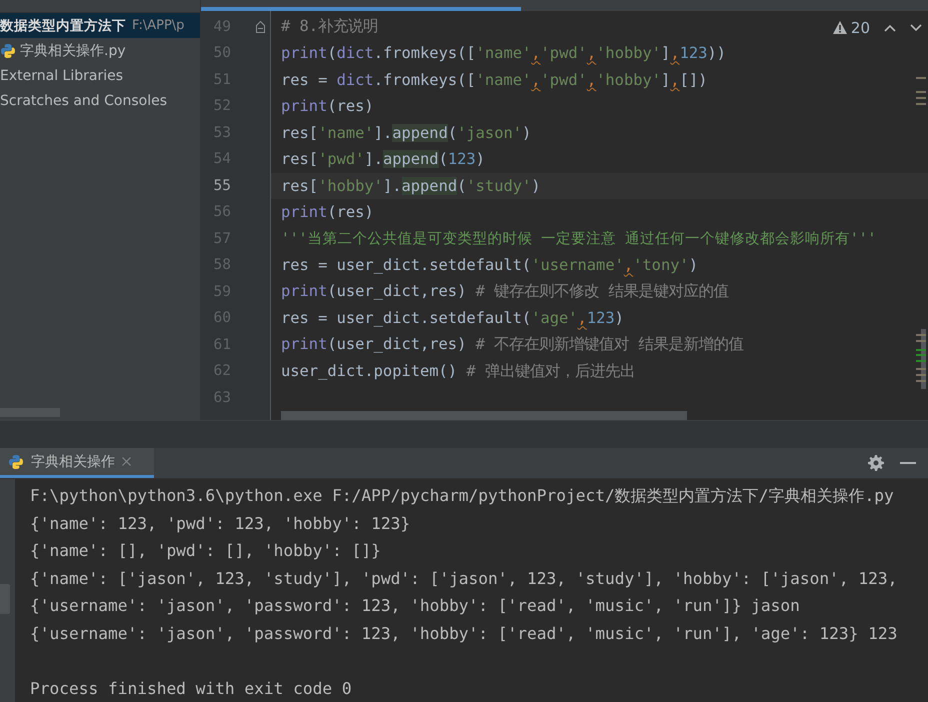 This screenshot has width=928, height=702. What do you see at coordinates (206, 551) in the screenshot?
I see `output-line: {'name': [], 'pwd': [], 'hobby': []}` at bounding box center [206, 551].